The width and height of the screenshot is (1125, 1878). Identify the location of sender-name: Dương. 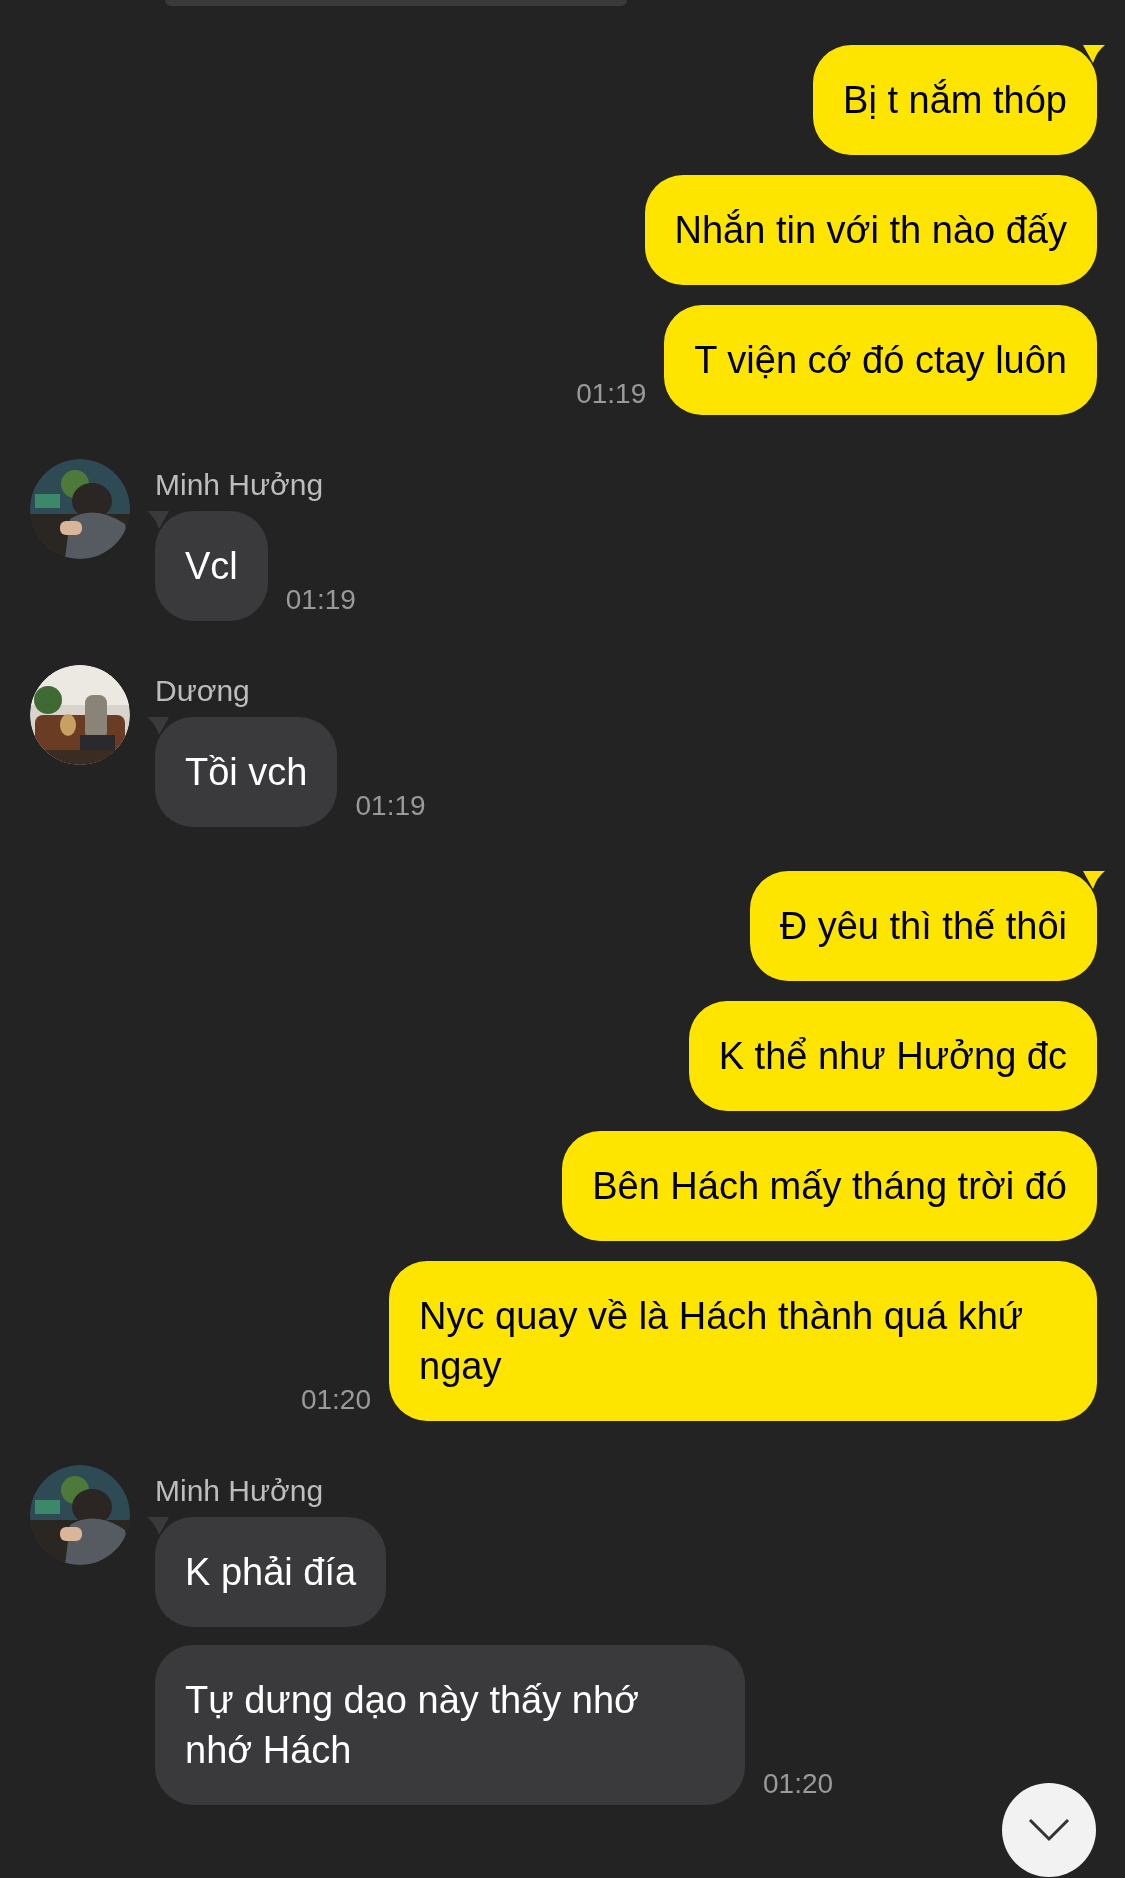
(203, 691).